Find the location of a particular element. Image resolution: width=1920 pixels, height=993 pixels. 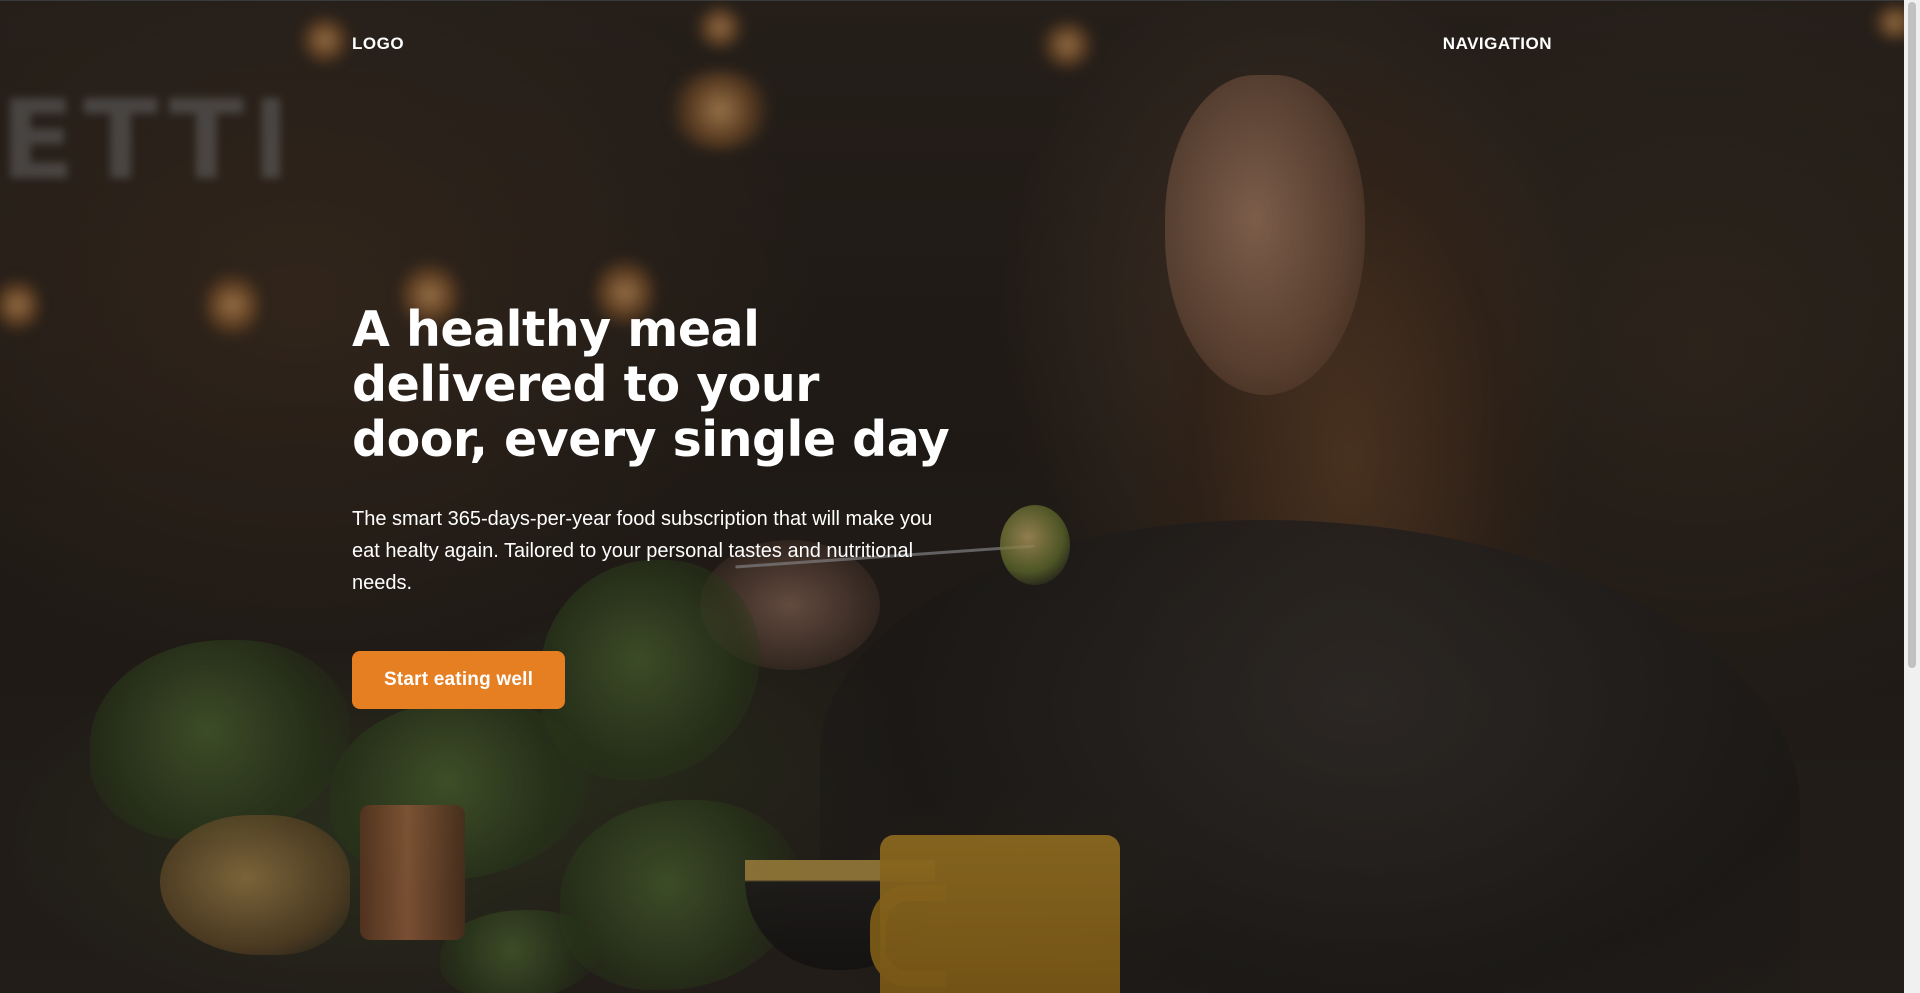

scrollbar-thumb is located at coordinates (1912, 335).